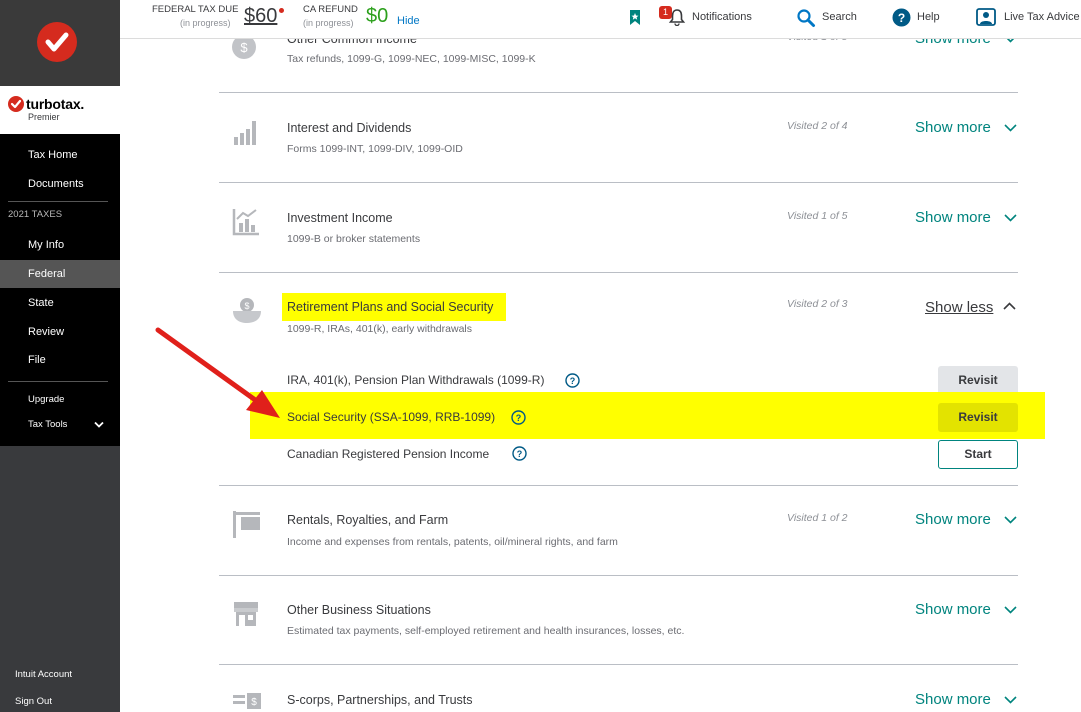 Image resolution: width=1081 pixels, height=712 pixels. What do you see at coordinates (928, 17) in the screenshot?
I see `help-label: Help` at bounding box center [928, 17].